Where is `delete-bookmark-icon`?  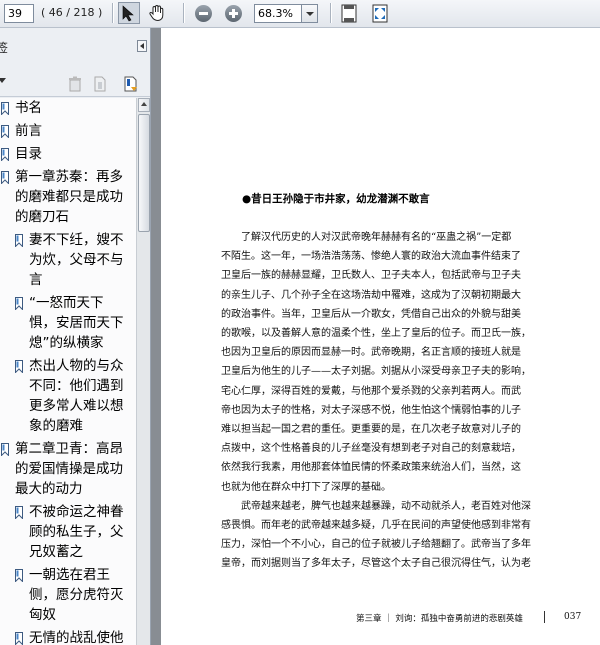 delete-bookmark-icon is located at coordinates (75, 84).